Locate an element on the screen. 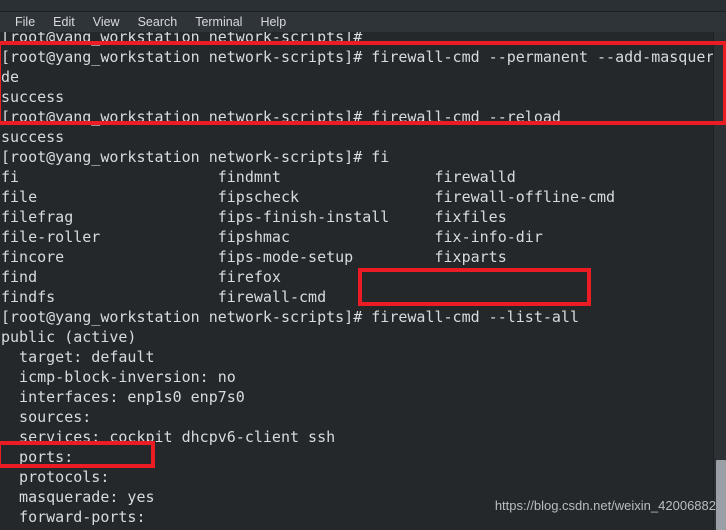 The image size is (726, 530). terminal-line: icmp-block-inversion: no is located at coordinates (118, 377).